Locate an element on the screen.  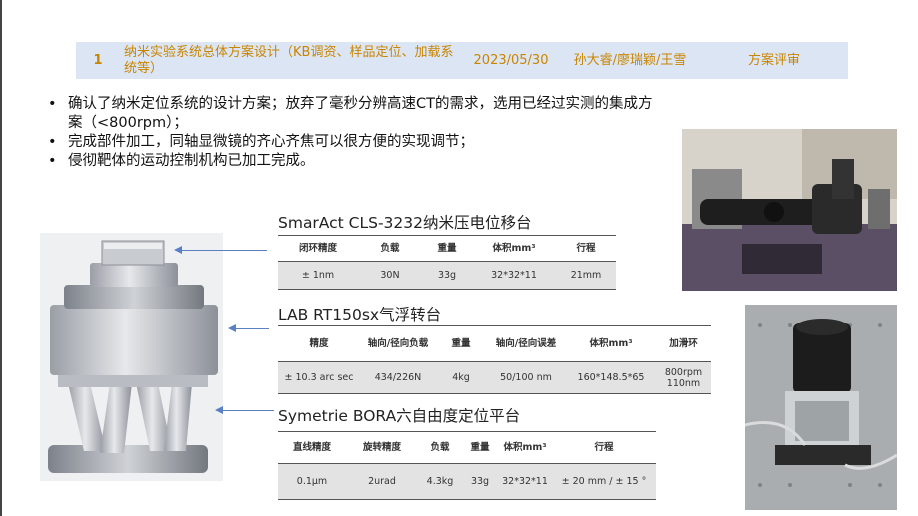
table-cell: 50/100 nm is located at coordinates (526, 377).